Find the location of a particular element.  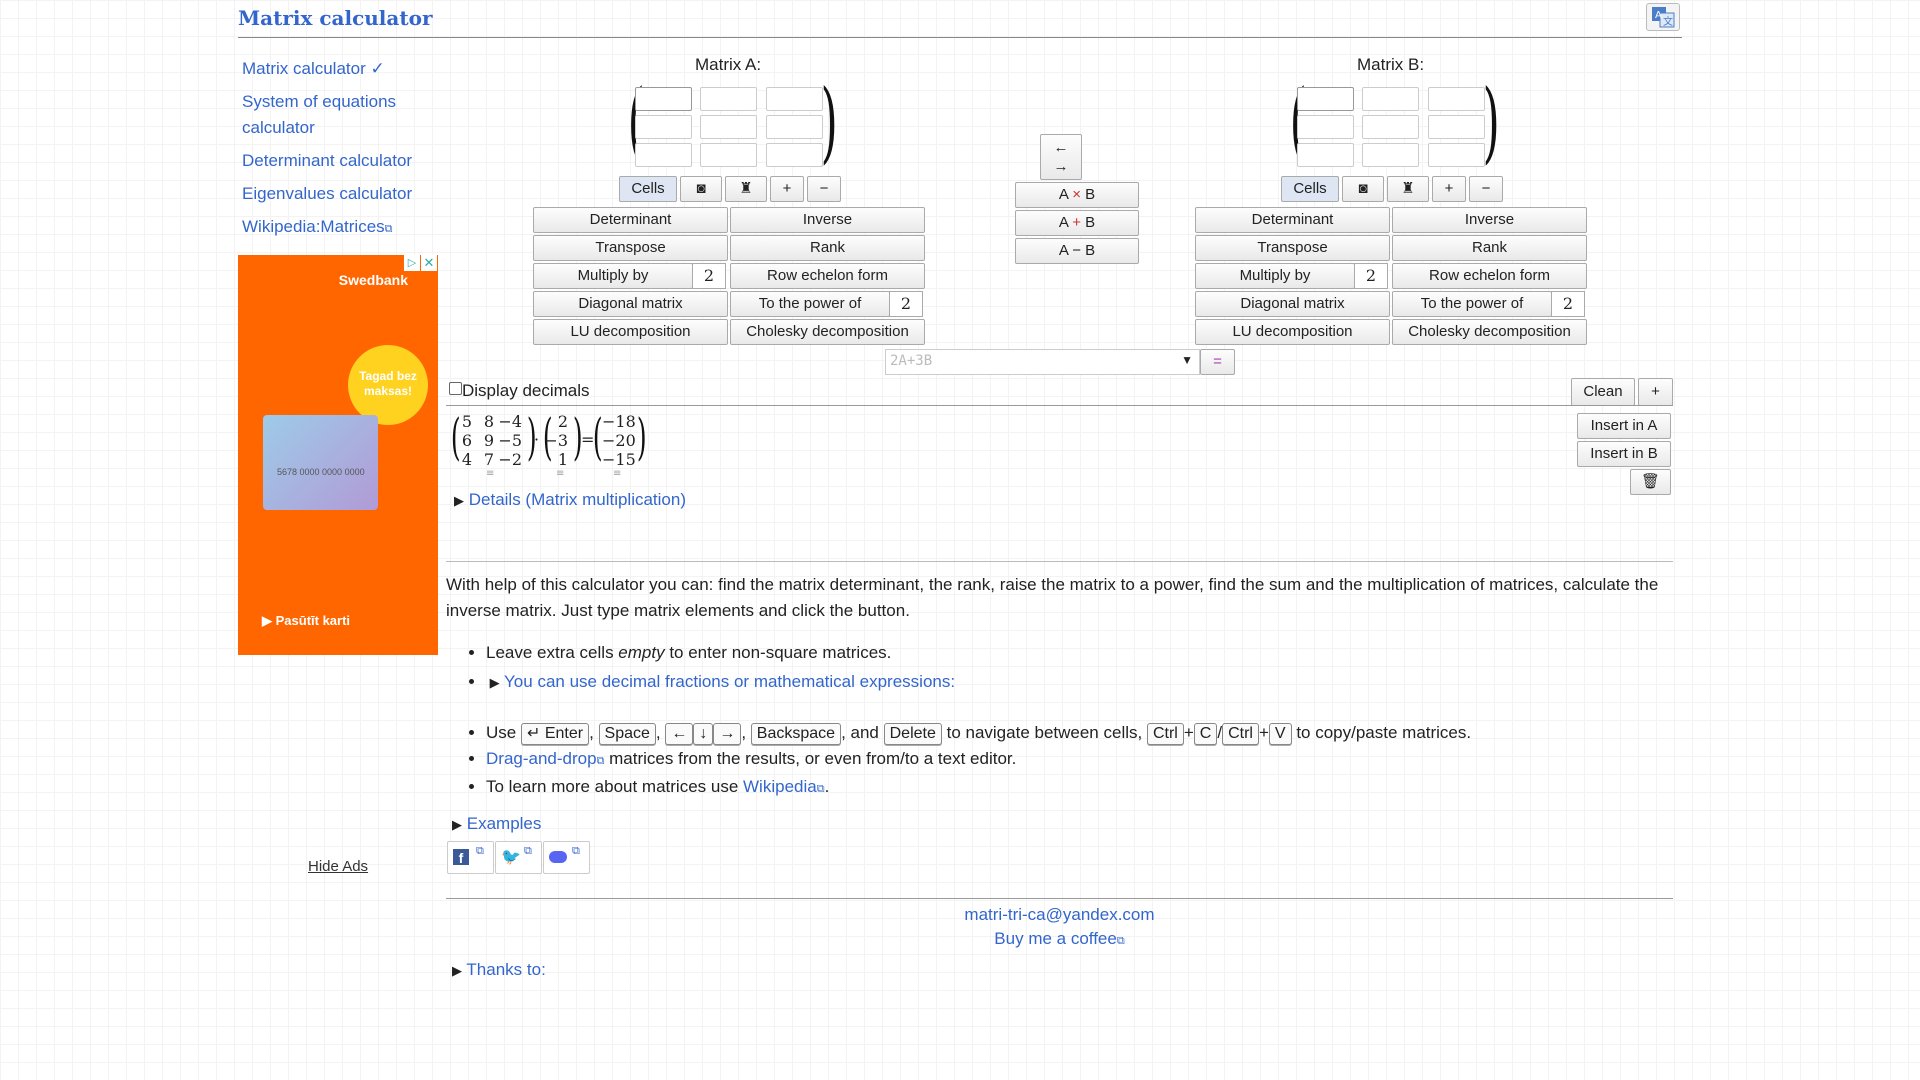

matrix-b-clear-button: ♜ is located at coordinates (1408, 189).